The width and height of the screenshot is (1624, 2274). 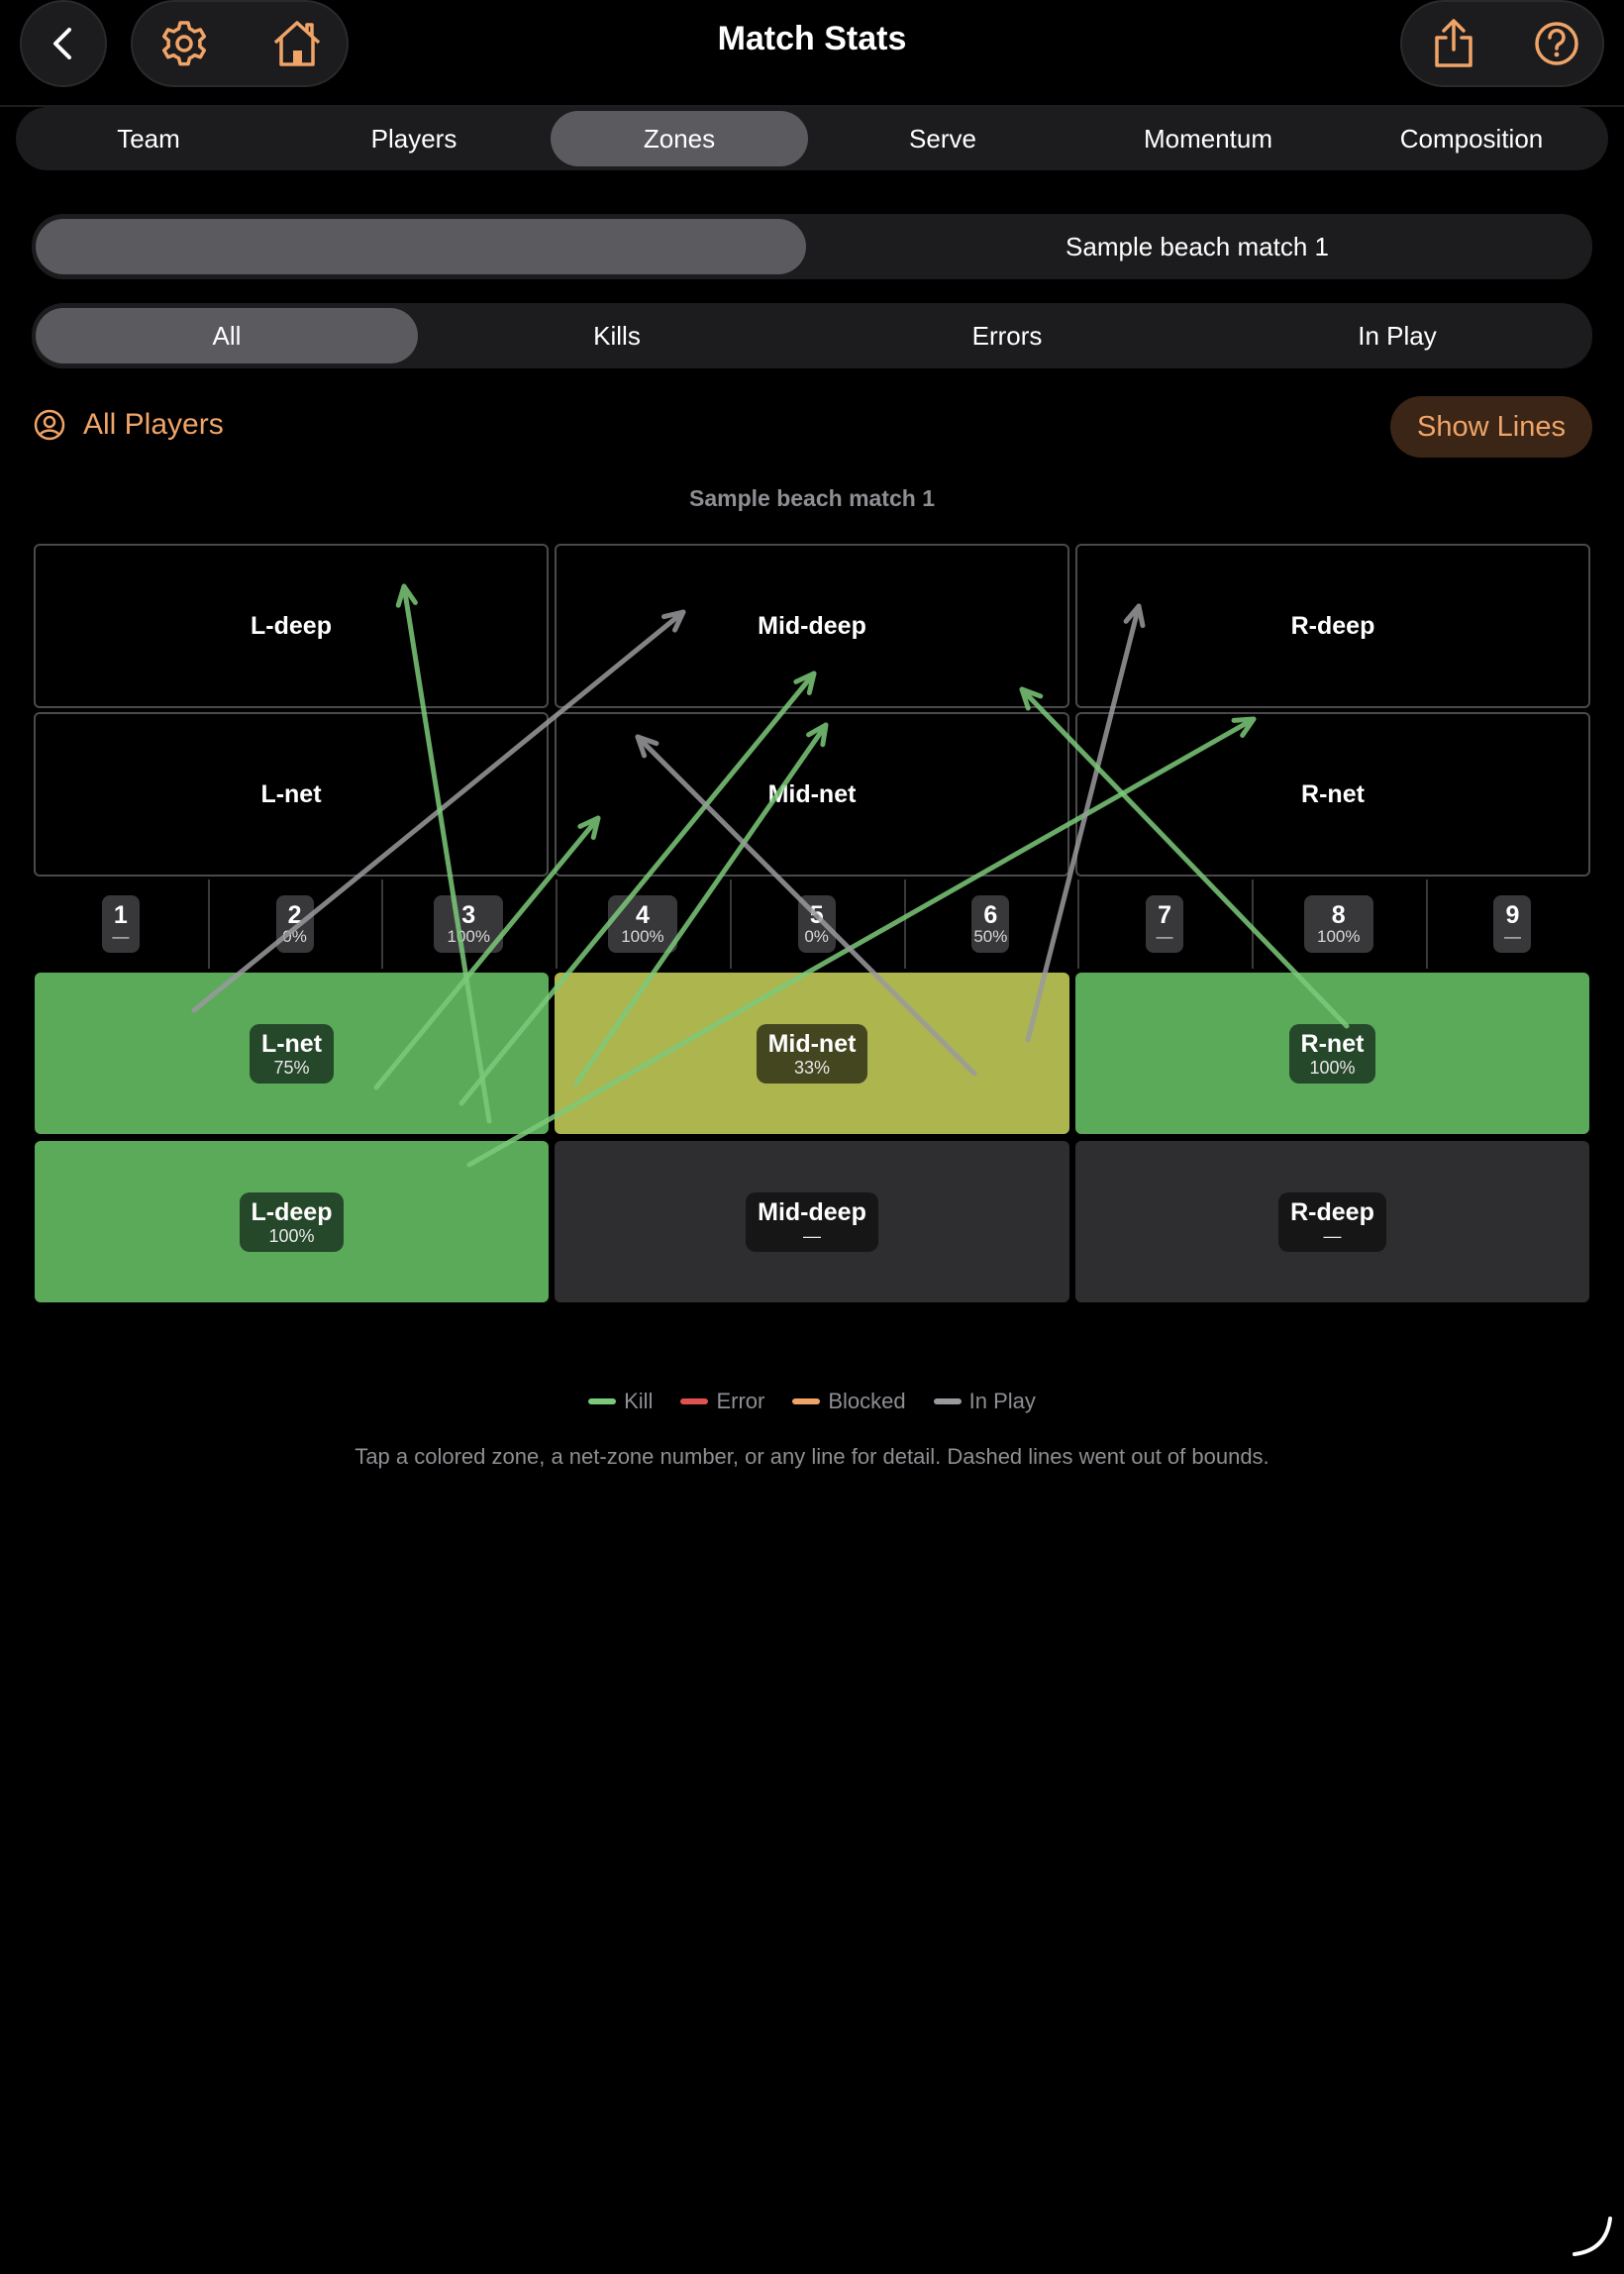 I want to click on opp-zone-mid-net: Mid-net, so click(x=812, y=795).